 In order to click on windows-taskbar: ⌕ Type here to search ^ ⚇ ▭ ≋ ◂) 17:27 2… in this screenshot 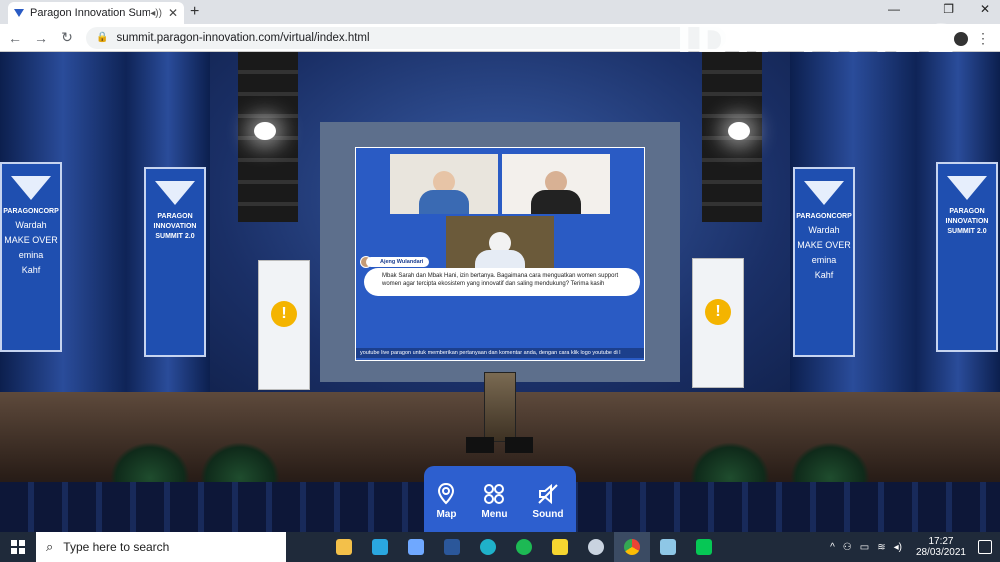, I will do `click(500, 547)`.